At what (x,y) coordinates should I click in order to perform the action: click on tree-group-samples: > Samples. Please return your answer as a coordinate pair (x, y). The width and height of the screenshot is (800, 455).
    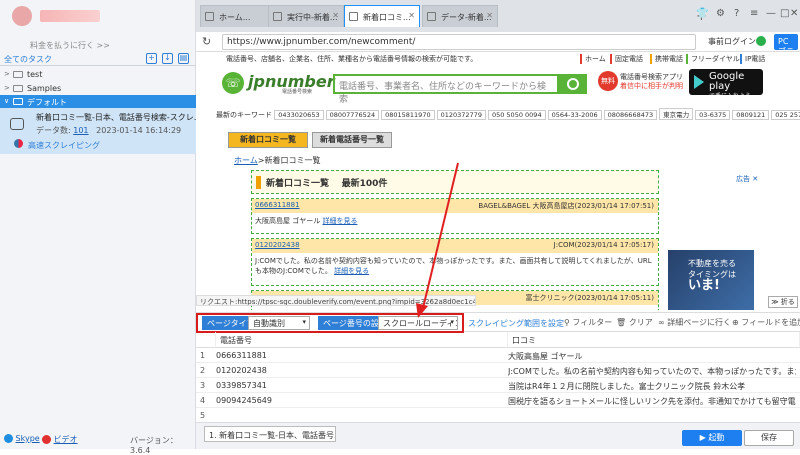
    Looking at the image, I should click on (98, 89).